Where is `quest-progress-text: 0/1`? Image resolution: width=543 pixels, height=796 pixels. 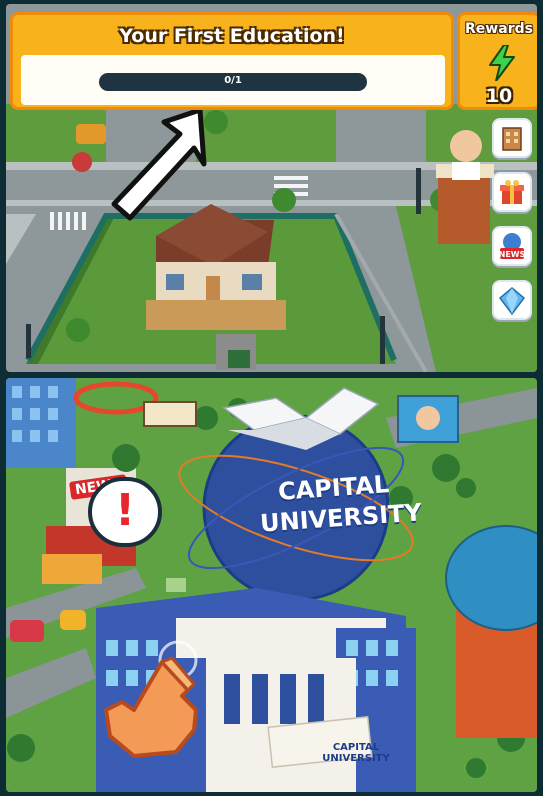
quest-progress-text: 0/1 is located at coordinates (233, 80).